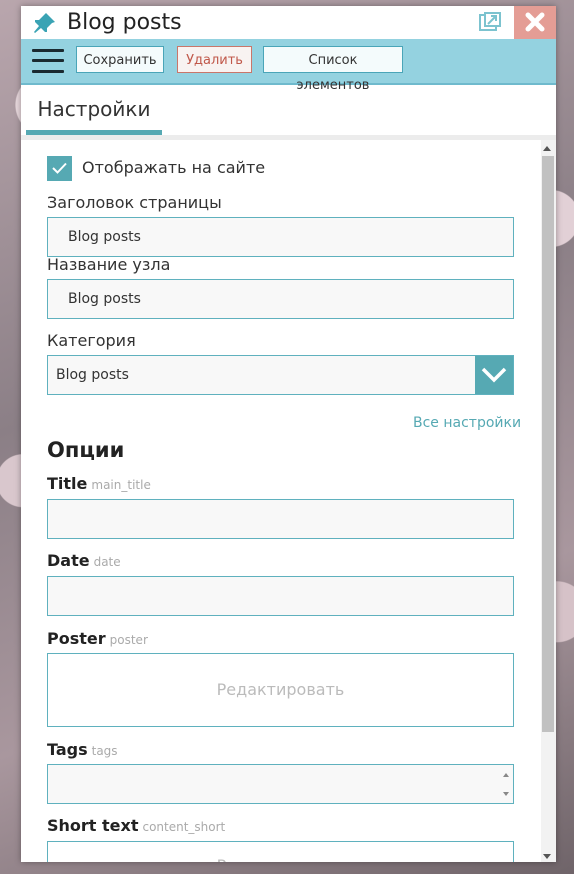 This screenshot has height=874, width=574. What do you see at coordinates (214, 59) in the screenshot?
I see `delete-button: Удалить` at bounding box center [214, 59].